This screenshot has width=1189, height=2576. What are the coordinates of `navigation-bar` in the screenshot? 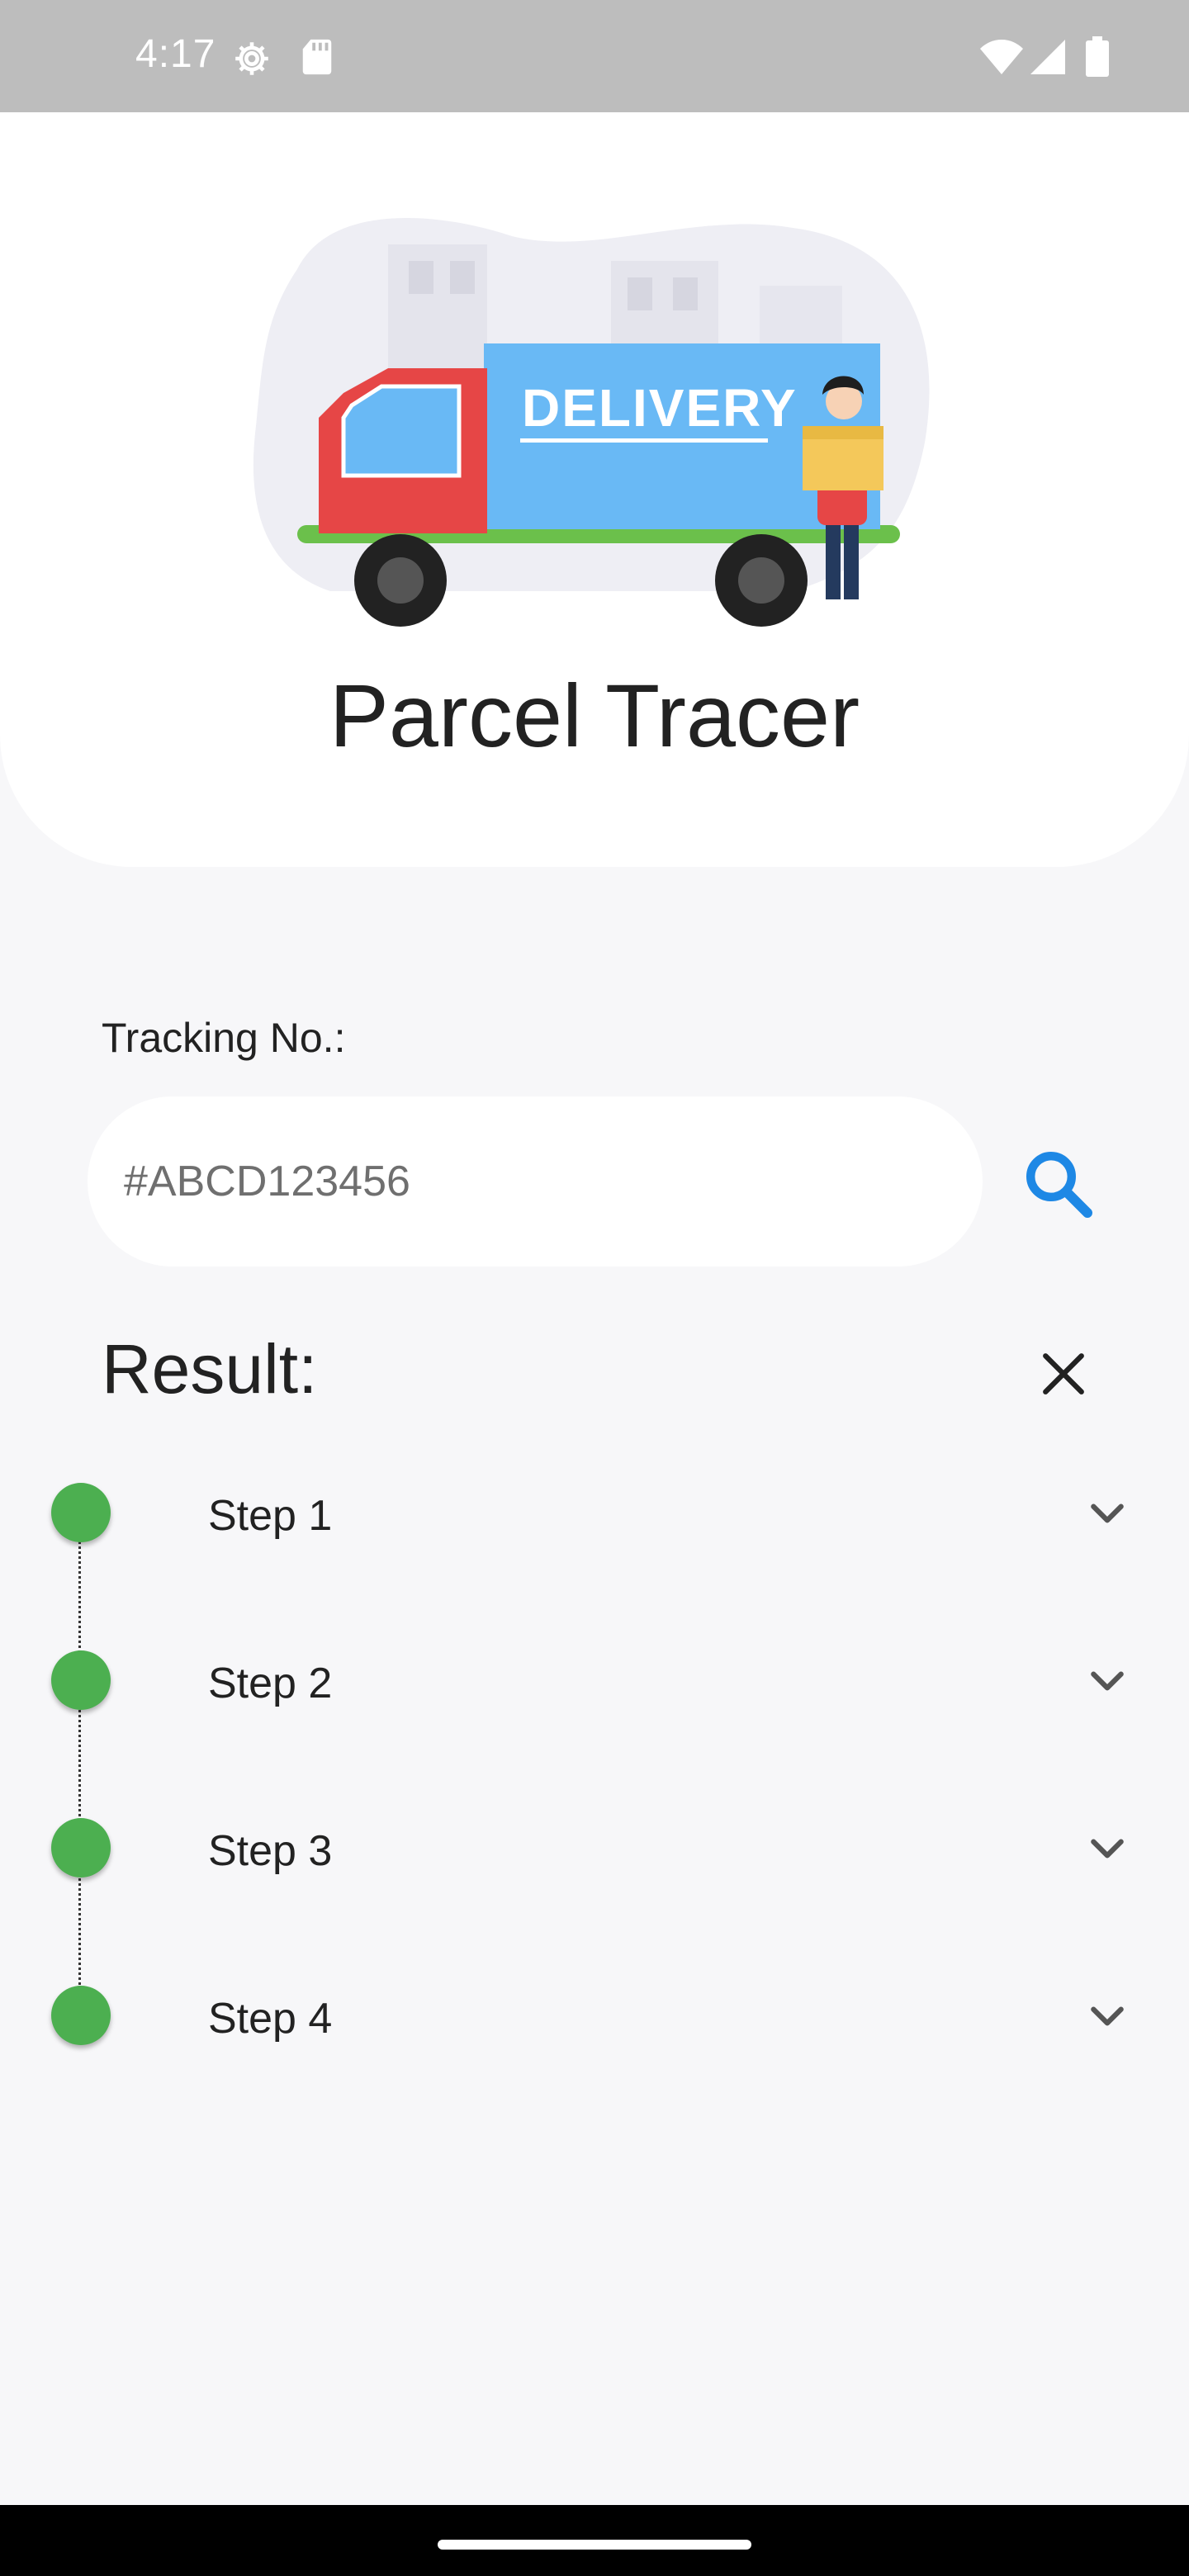 It's located at (594, 2540).